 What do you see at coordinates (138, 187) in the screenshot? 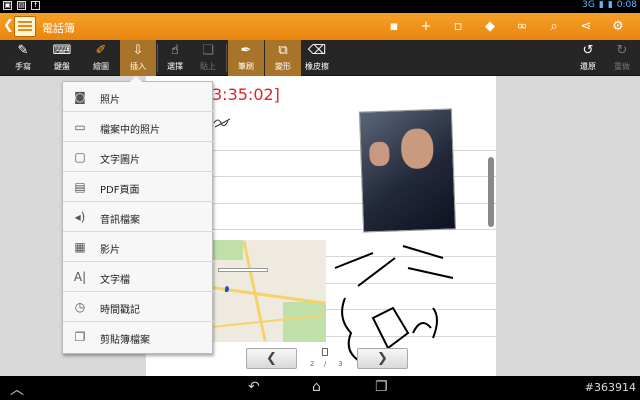
I see `menu-item-pdf-page: ▤ PDF頁面` at bounding box center [138, 187].